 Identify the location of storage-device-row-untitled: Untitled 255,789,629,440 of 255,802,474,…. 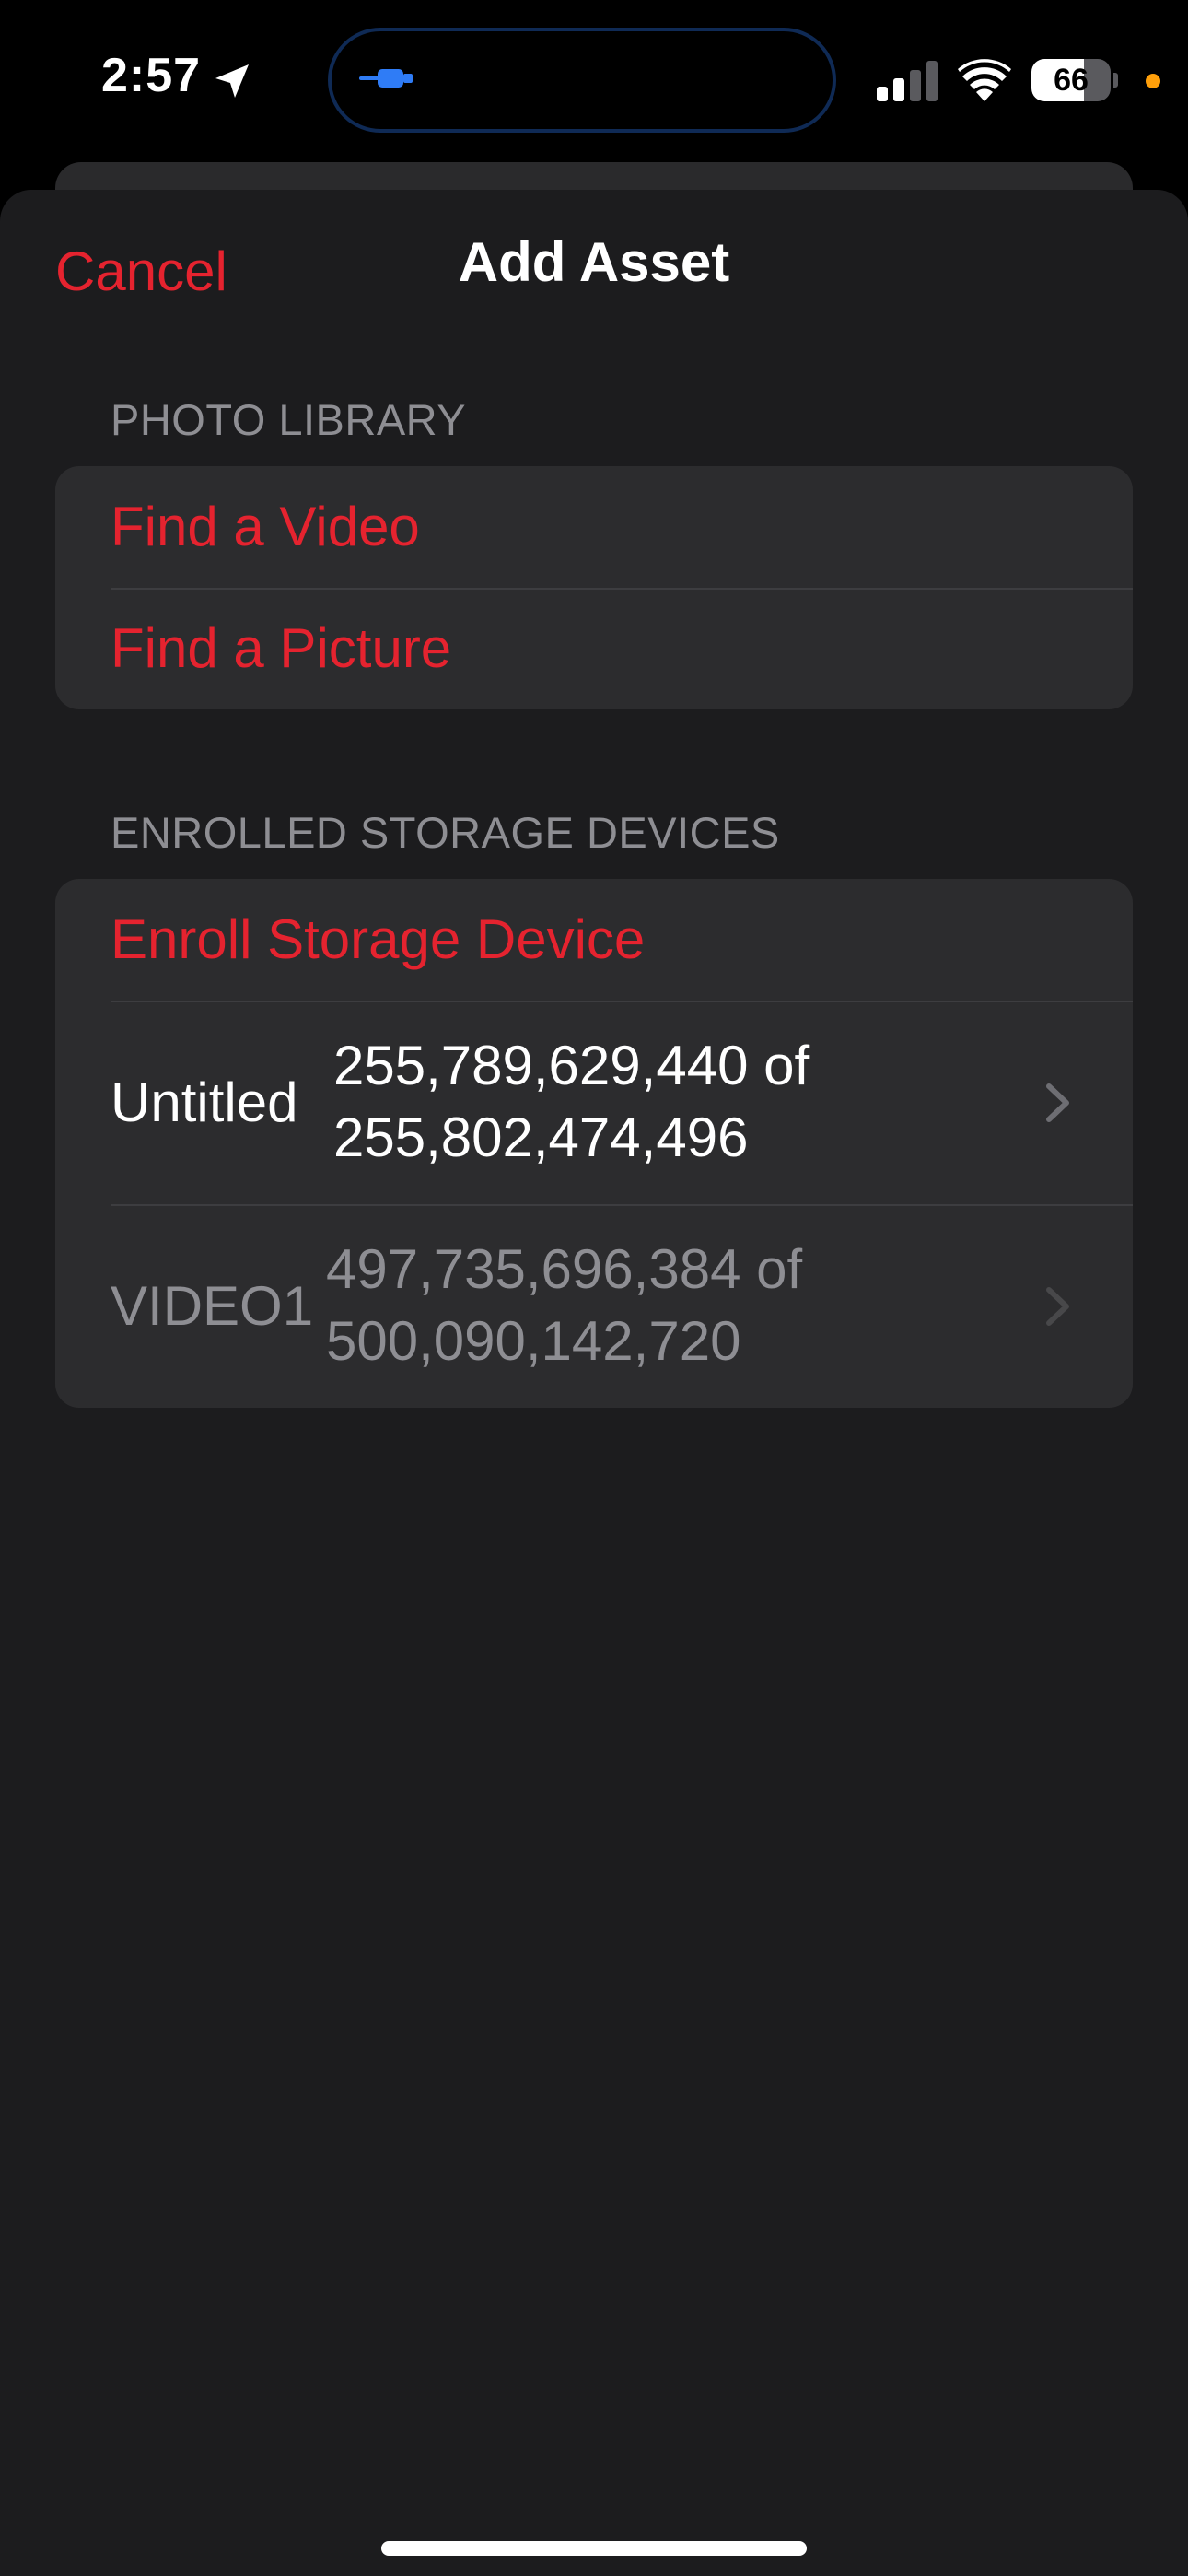
(594, 1102).